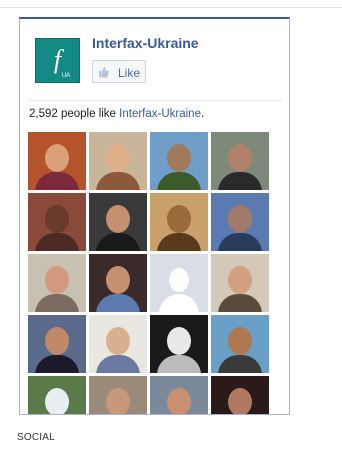  What do you see at coordinates (129, 73) in the screenshot?
I see `like-button-label: Like` at bounding box center [129, 73].